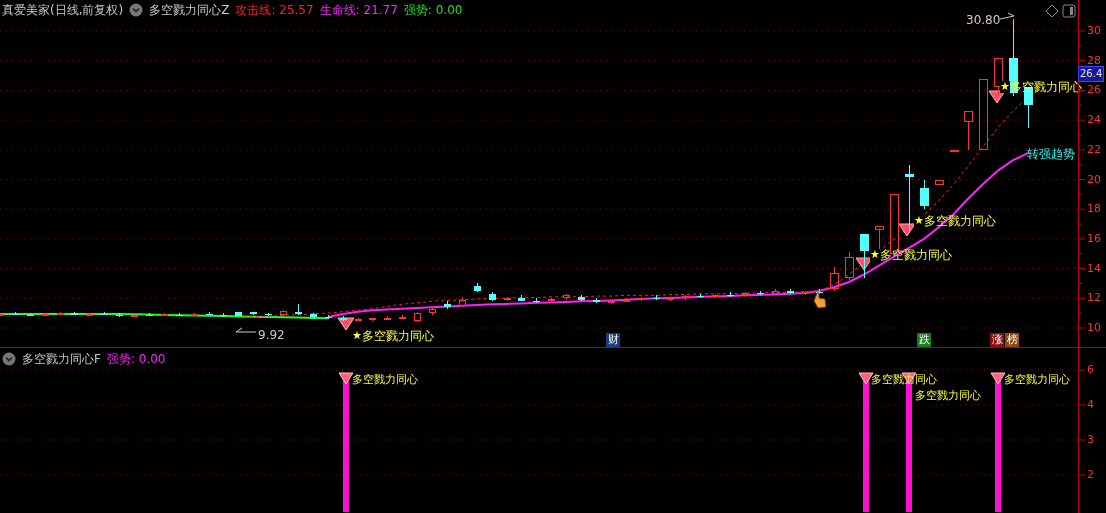  What do you see at coordinates (1091, 74) in the screenshot?
I see `price-tag: 26.4` at bounding box center [1091, 74].